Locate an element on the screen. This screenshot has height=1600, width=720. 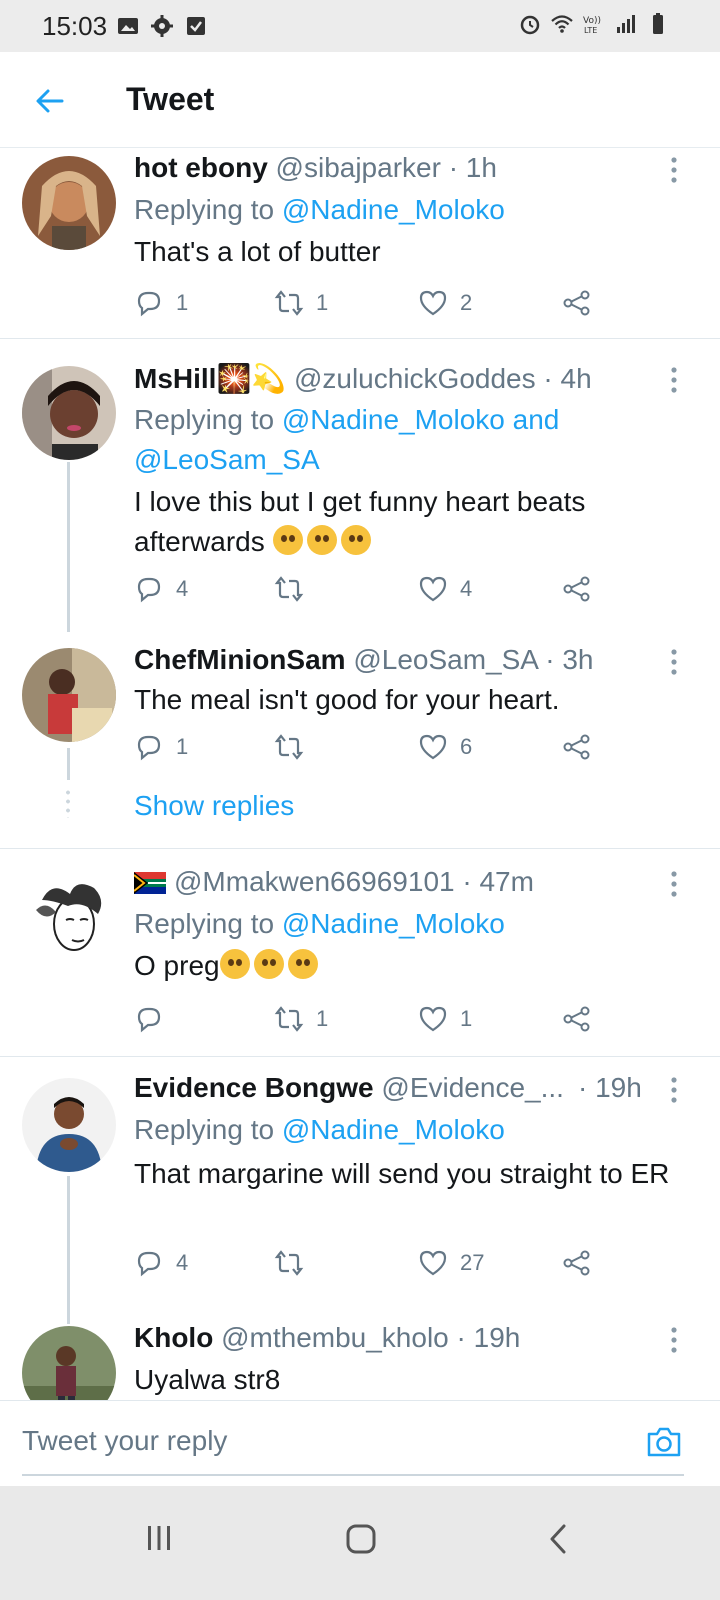
tweet-actions: 4 4 is located at coordinates (369, 592).